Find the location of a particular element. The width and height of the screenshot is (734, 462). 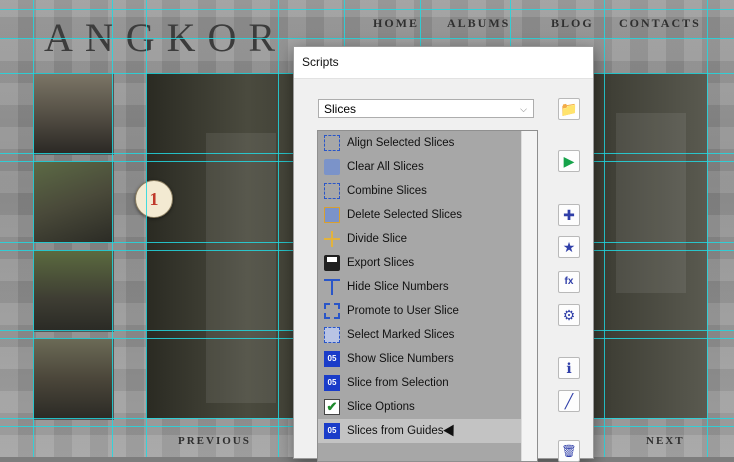

list-item: Clear All Slices is located at coordinates (419, 167).